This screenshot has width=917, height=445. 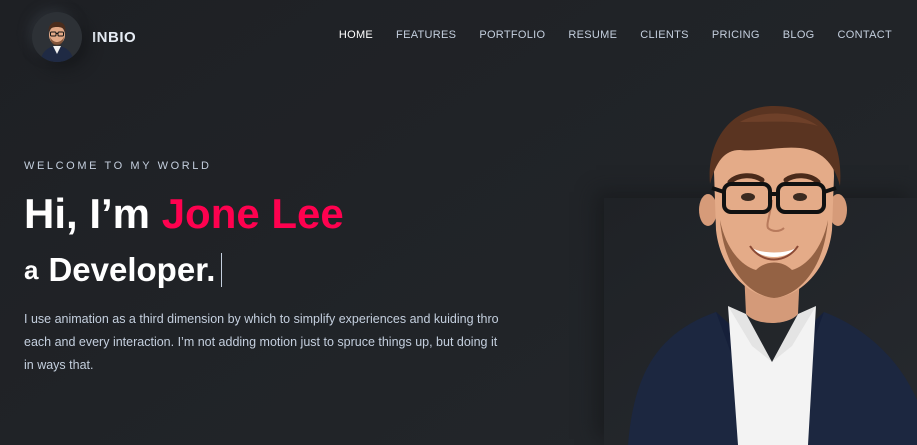 What do you see at coordinates (114, 37) in the screenshot?
I see `brand-name: INBIO` at bounding box center [114, 37].